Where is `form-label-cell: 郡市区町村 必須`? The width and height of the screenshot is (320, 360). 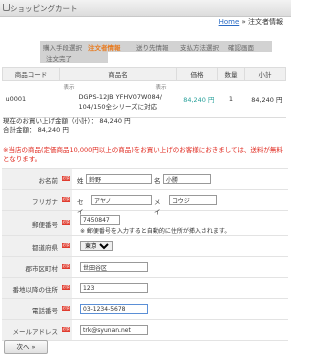 form-label-cell: 郡市区町村 必須 is located at coordinates (37, 267).